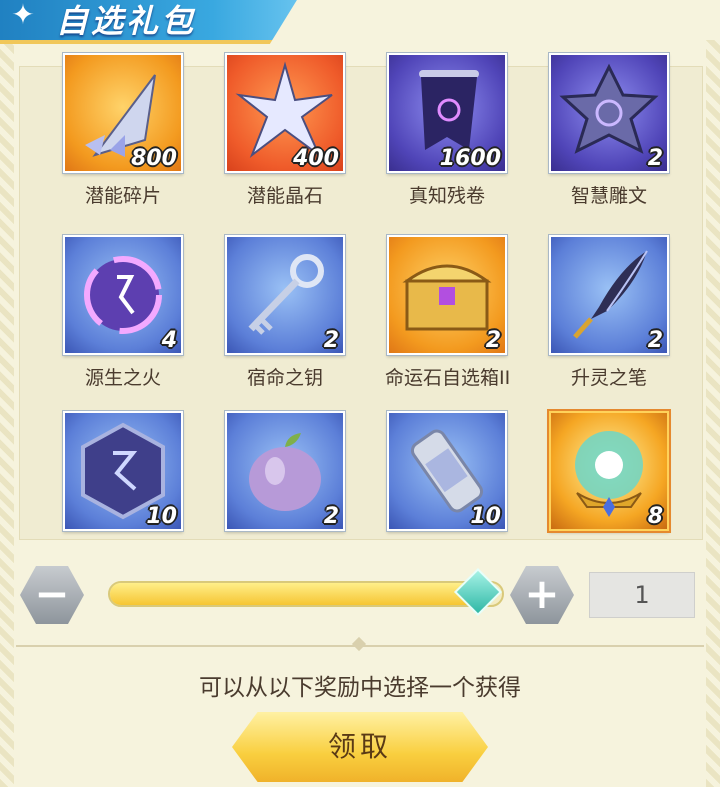  Describe the element at coordinates (447, 113) in the screenshot. I see `scroll-banner-icon: 1600` at that location.